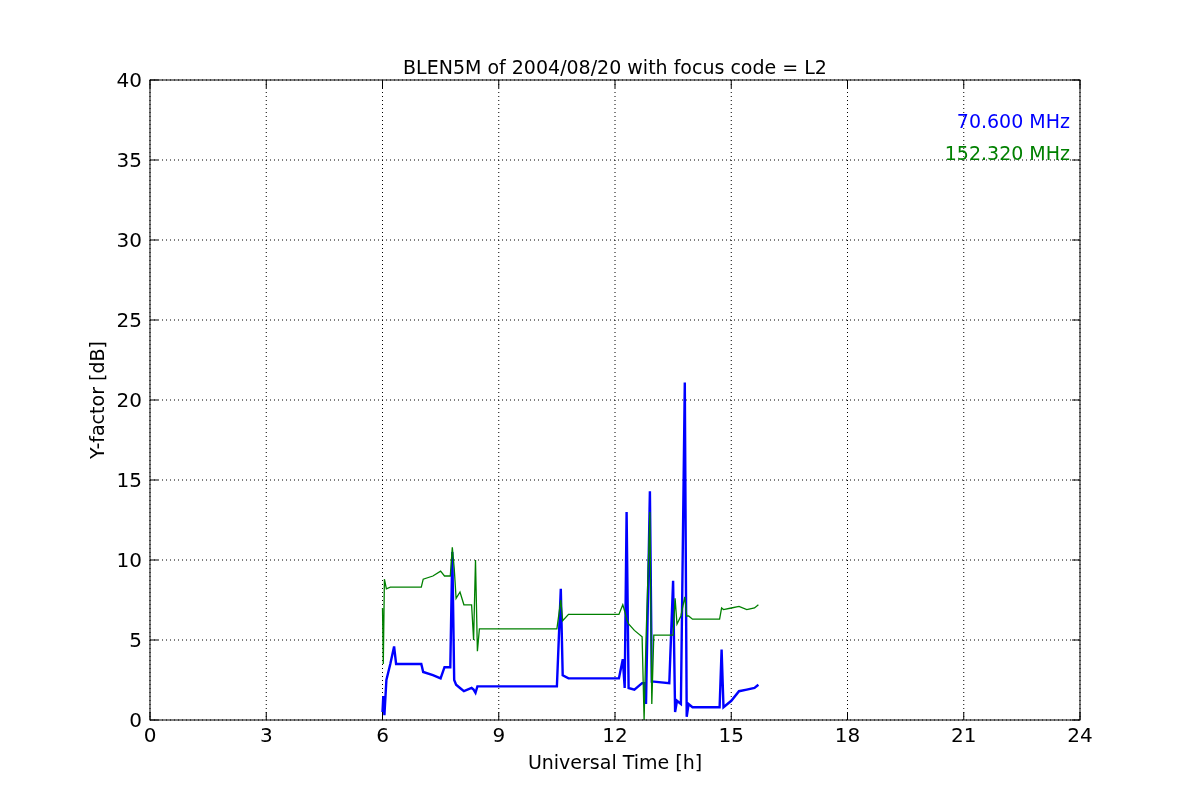 The height and width of the screenshot is (800, 1200). Describe the element at coordinates (129, 320) in the screenshot. I see `y-tick-label: 25` at that location.